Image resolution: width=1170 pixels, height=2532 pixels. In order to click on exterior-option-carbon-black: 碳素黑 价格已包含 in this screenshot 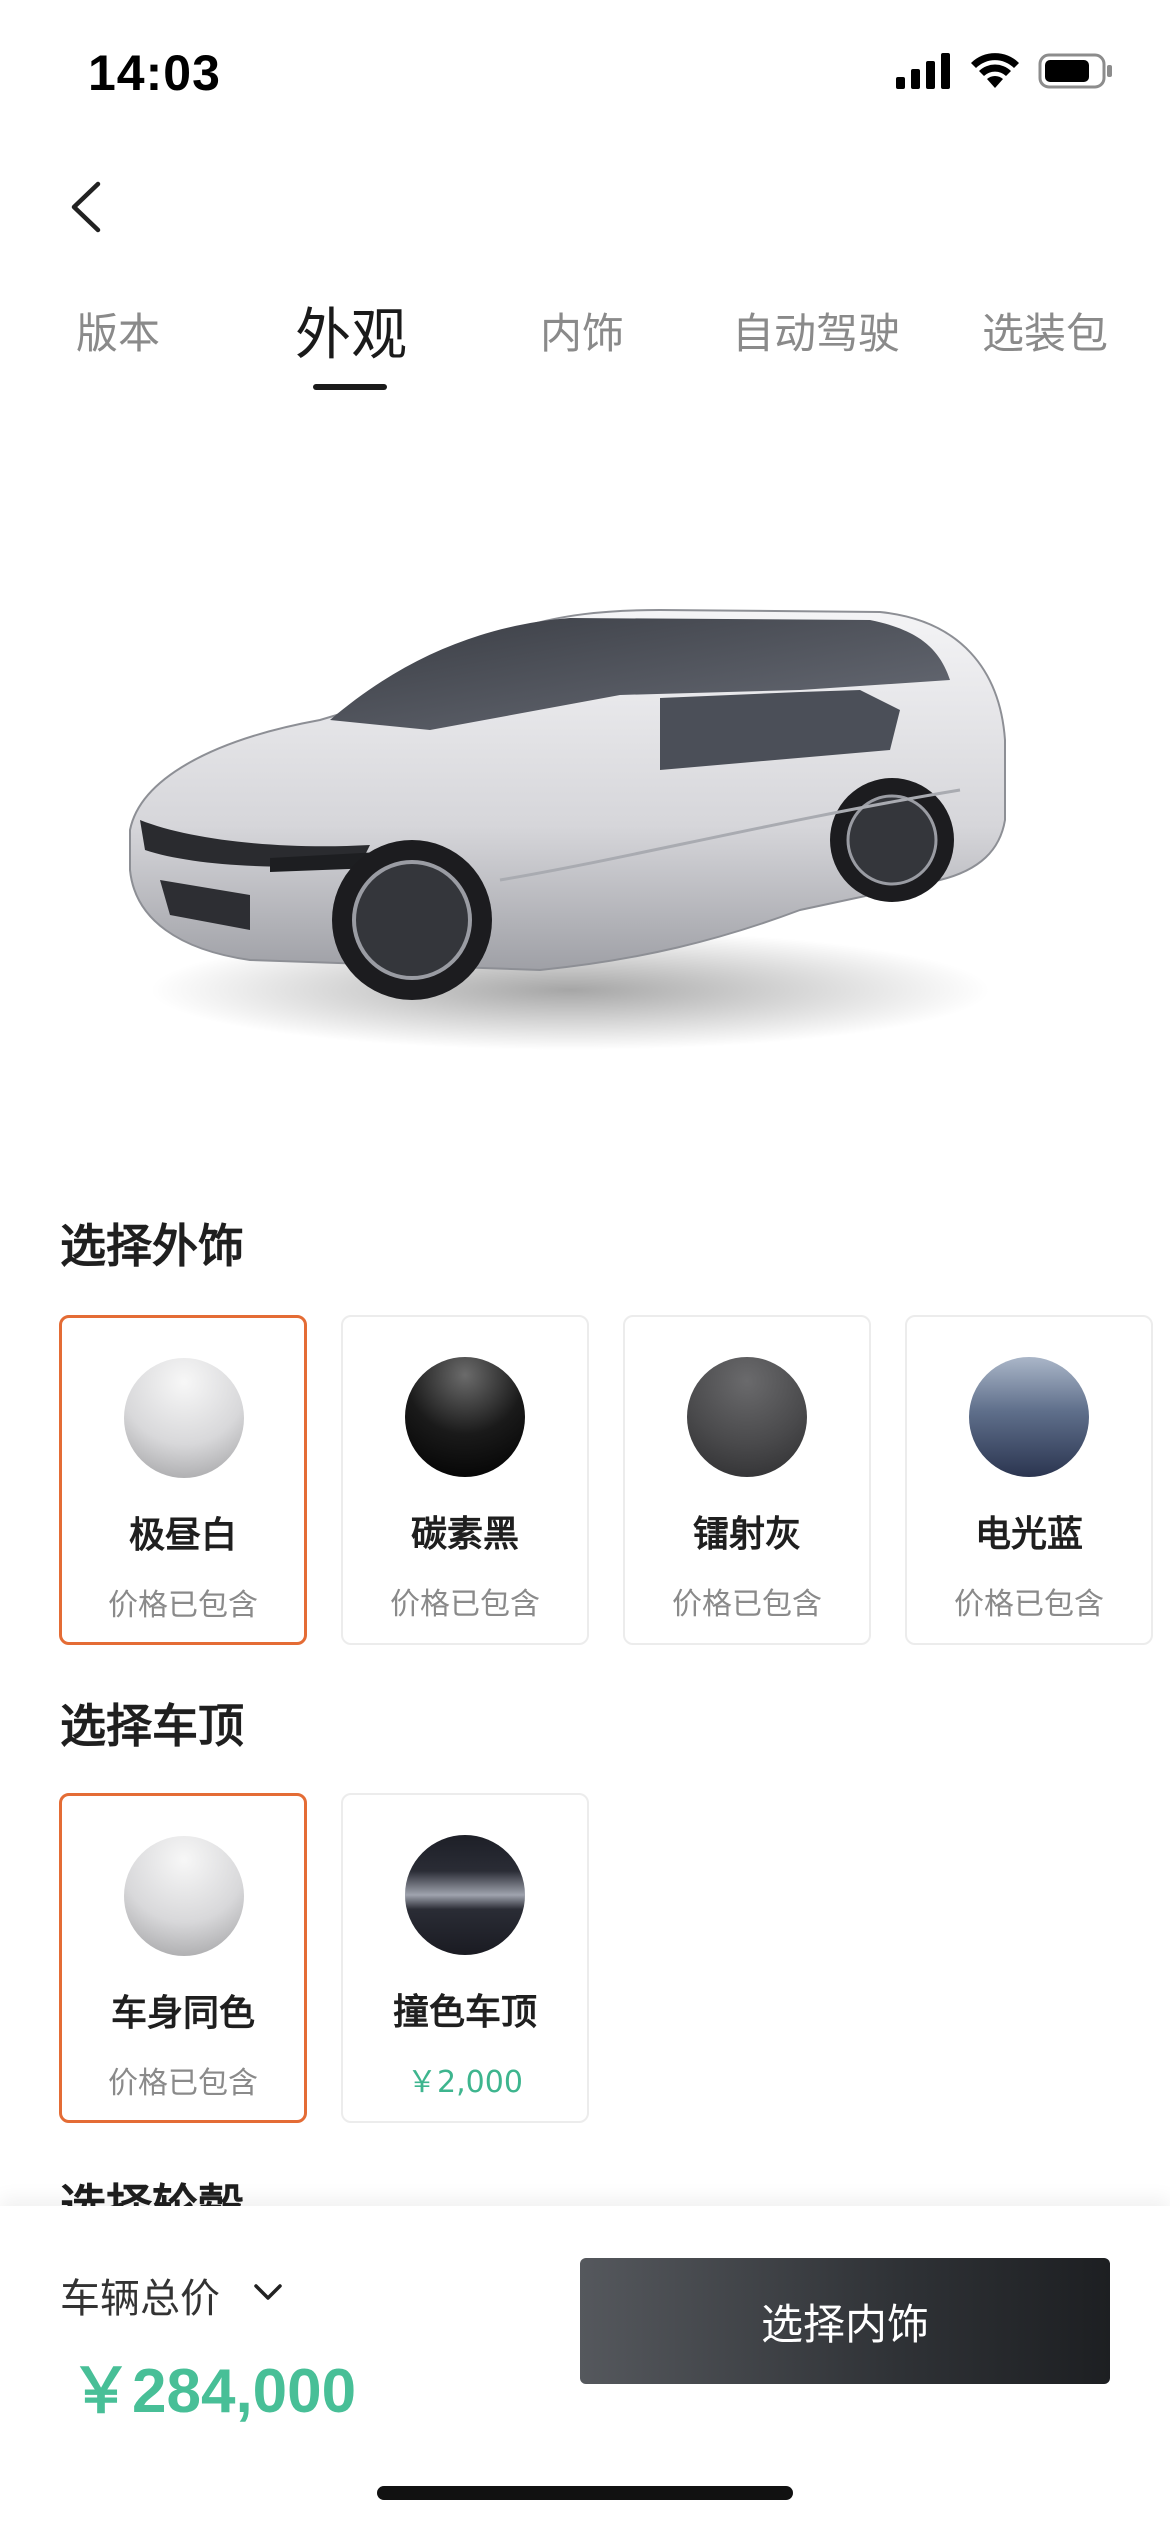, I will do `click(465, 1480)`.